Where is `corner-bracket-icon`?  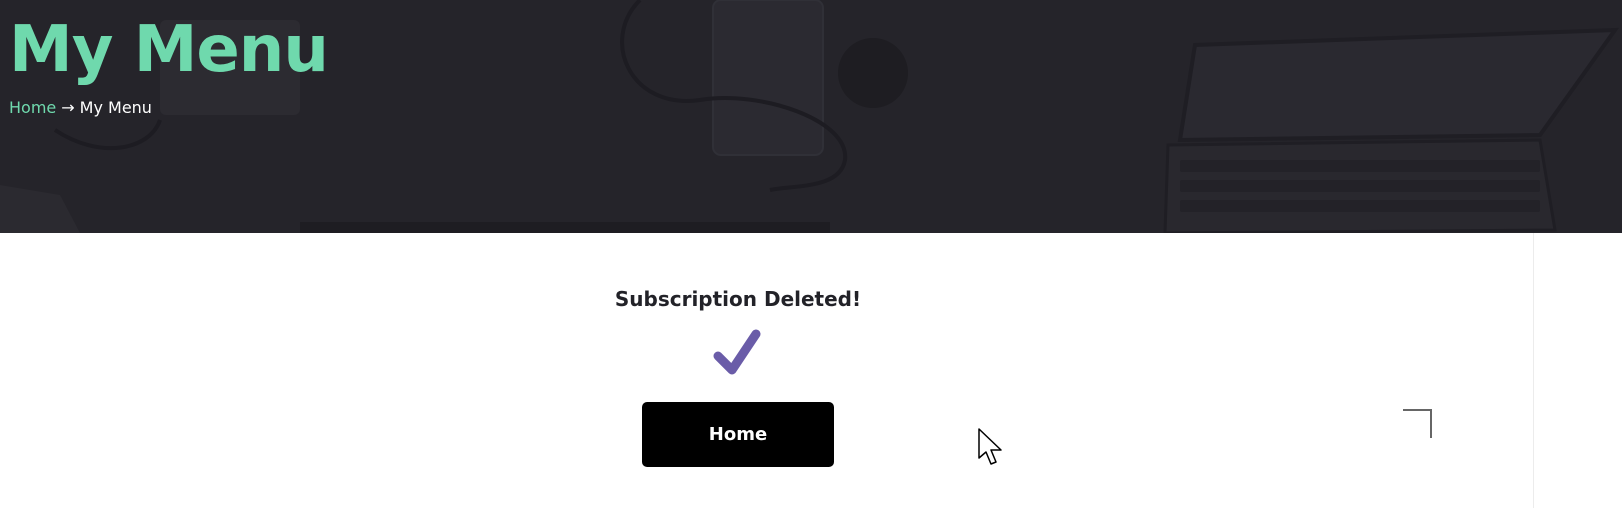 corner-bracket-icon is located at coordinates (1417, 423).